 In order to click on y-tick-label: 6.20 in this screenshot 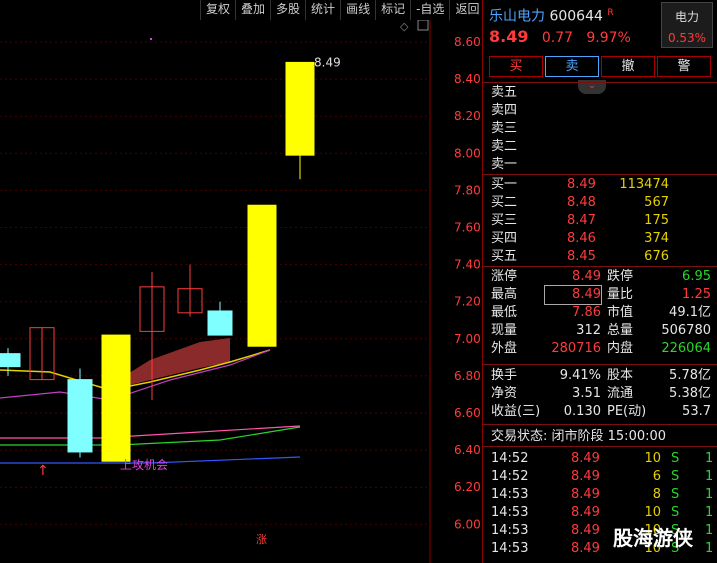, I will do `click(467, 487)`.